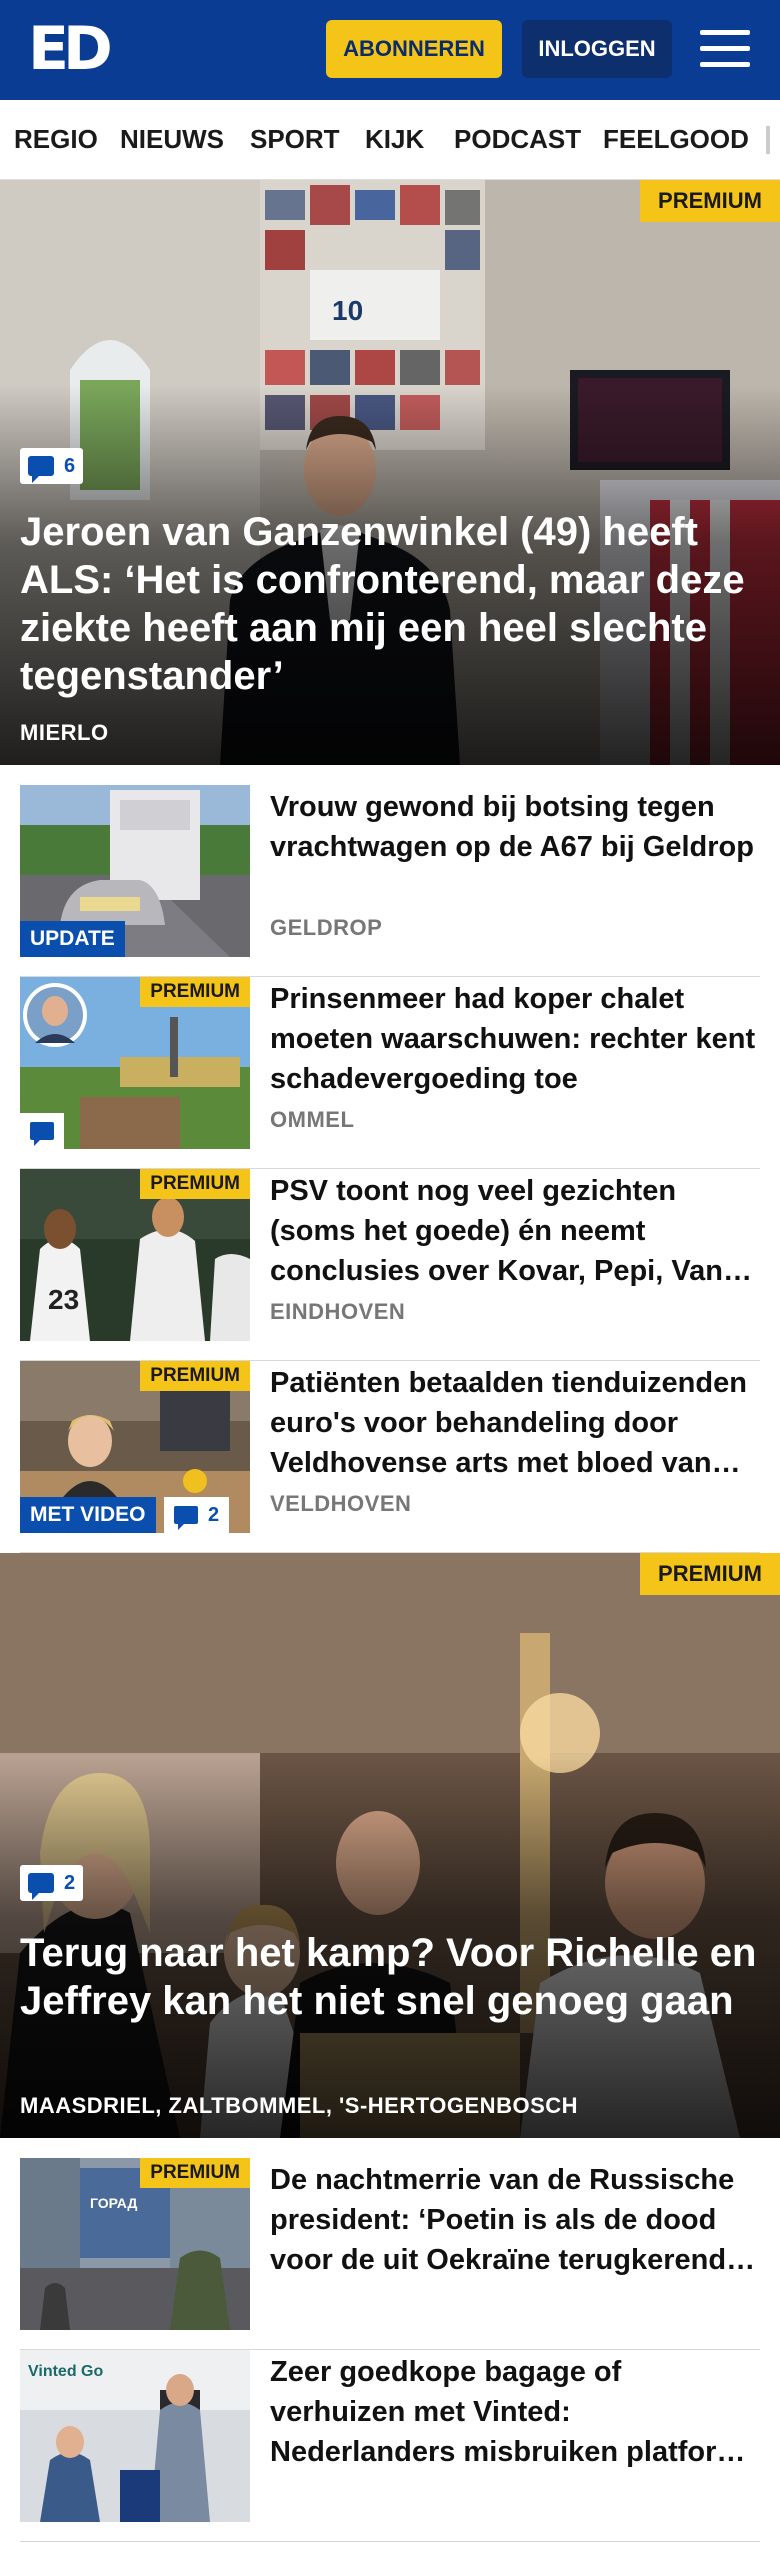 The height and width of the screenshot is (2560, 780). I want to click on article-thumbnail: UPDATE, so click(135, 871).